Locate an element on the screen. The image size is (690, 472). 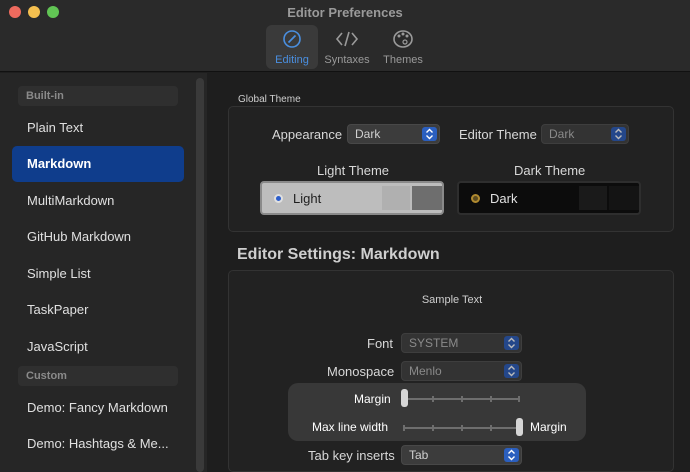
palette-icon is located at coordinates (403, 41).